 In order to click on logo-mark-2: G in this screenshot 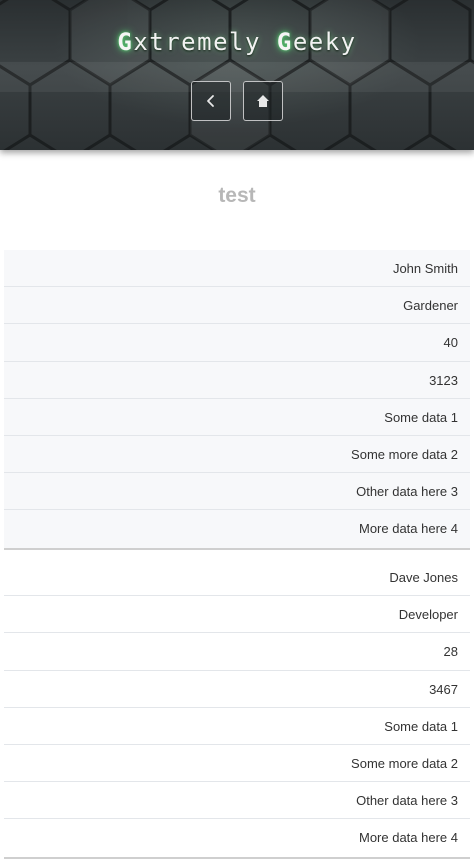, I will do `click(284, 42)`.